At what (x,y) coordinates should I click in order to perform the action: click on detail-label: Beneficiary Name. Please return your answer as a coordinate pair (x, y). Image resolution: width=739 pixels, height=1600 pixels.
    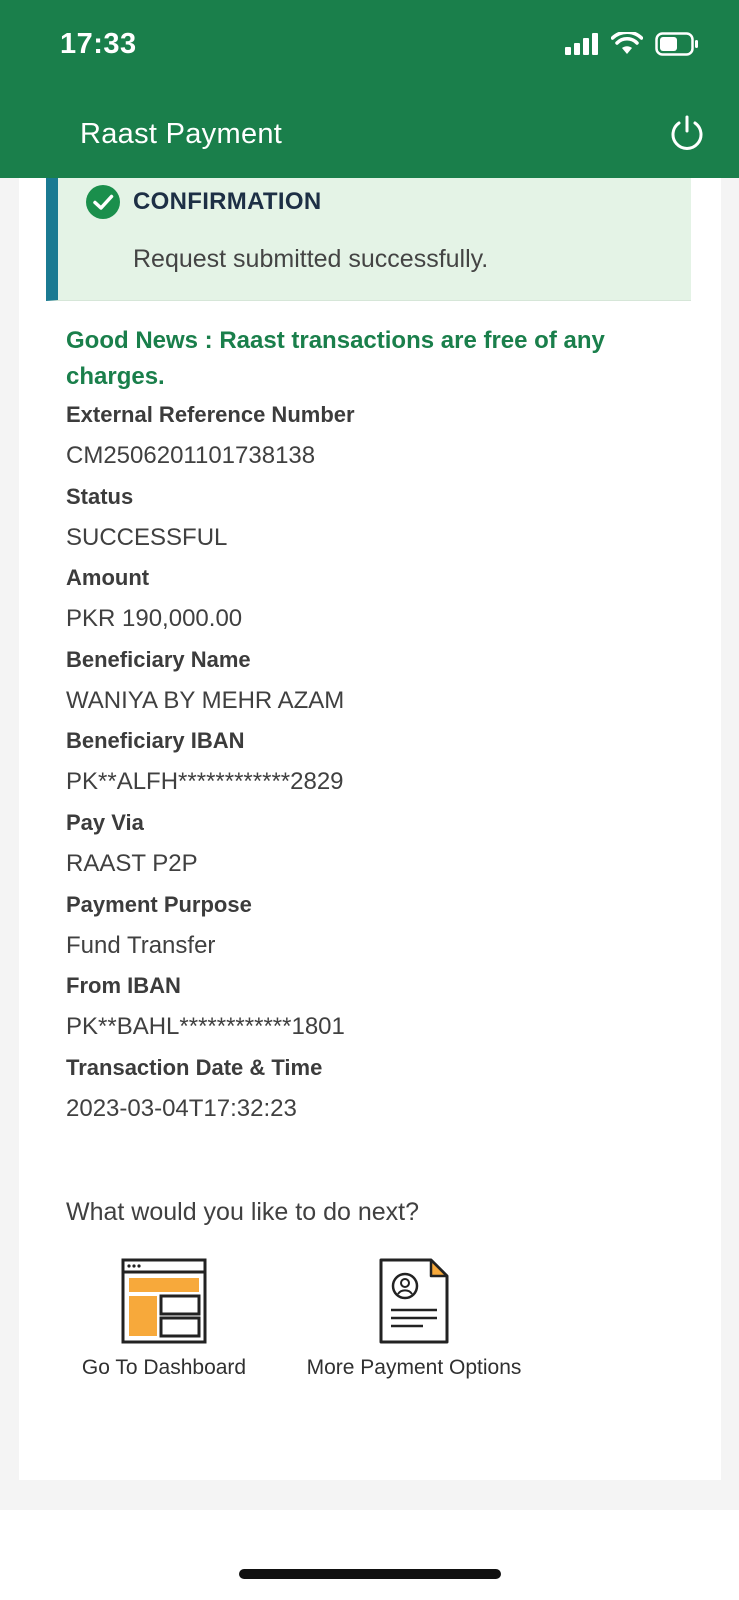
    Looking at the image, I should click on (158, 659).